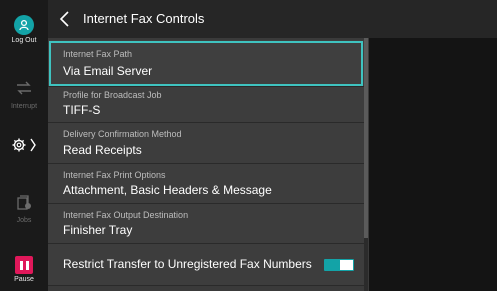 This screenshot has height=291, width=497. What do you see at coordinates (144, 18) in the screenshot?
I see `page-title: Internet Fax Controls` at bounding box center [144, 18].